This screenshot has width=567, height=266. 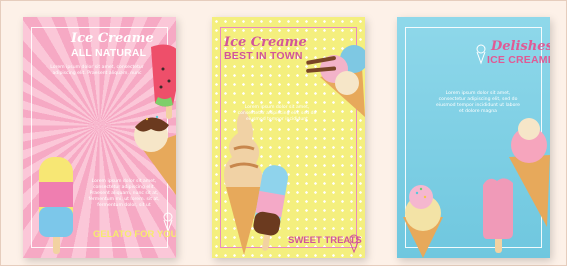 I want to click on poster-footer: SWEET TREATS, so click(x=325, y=240).